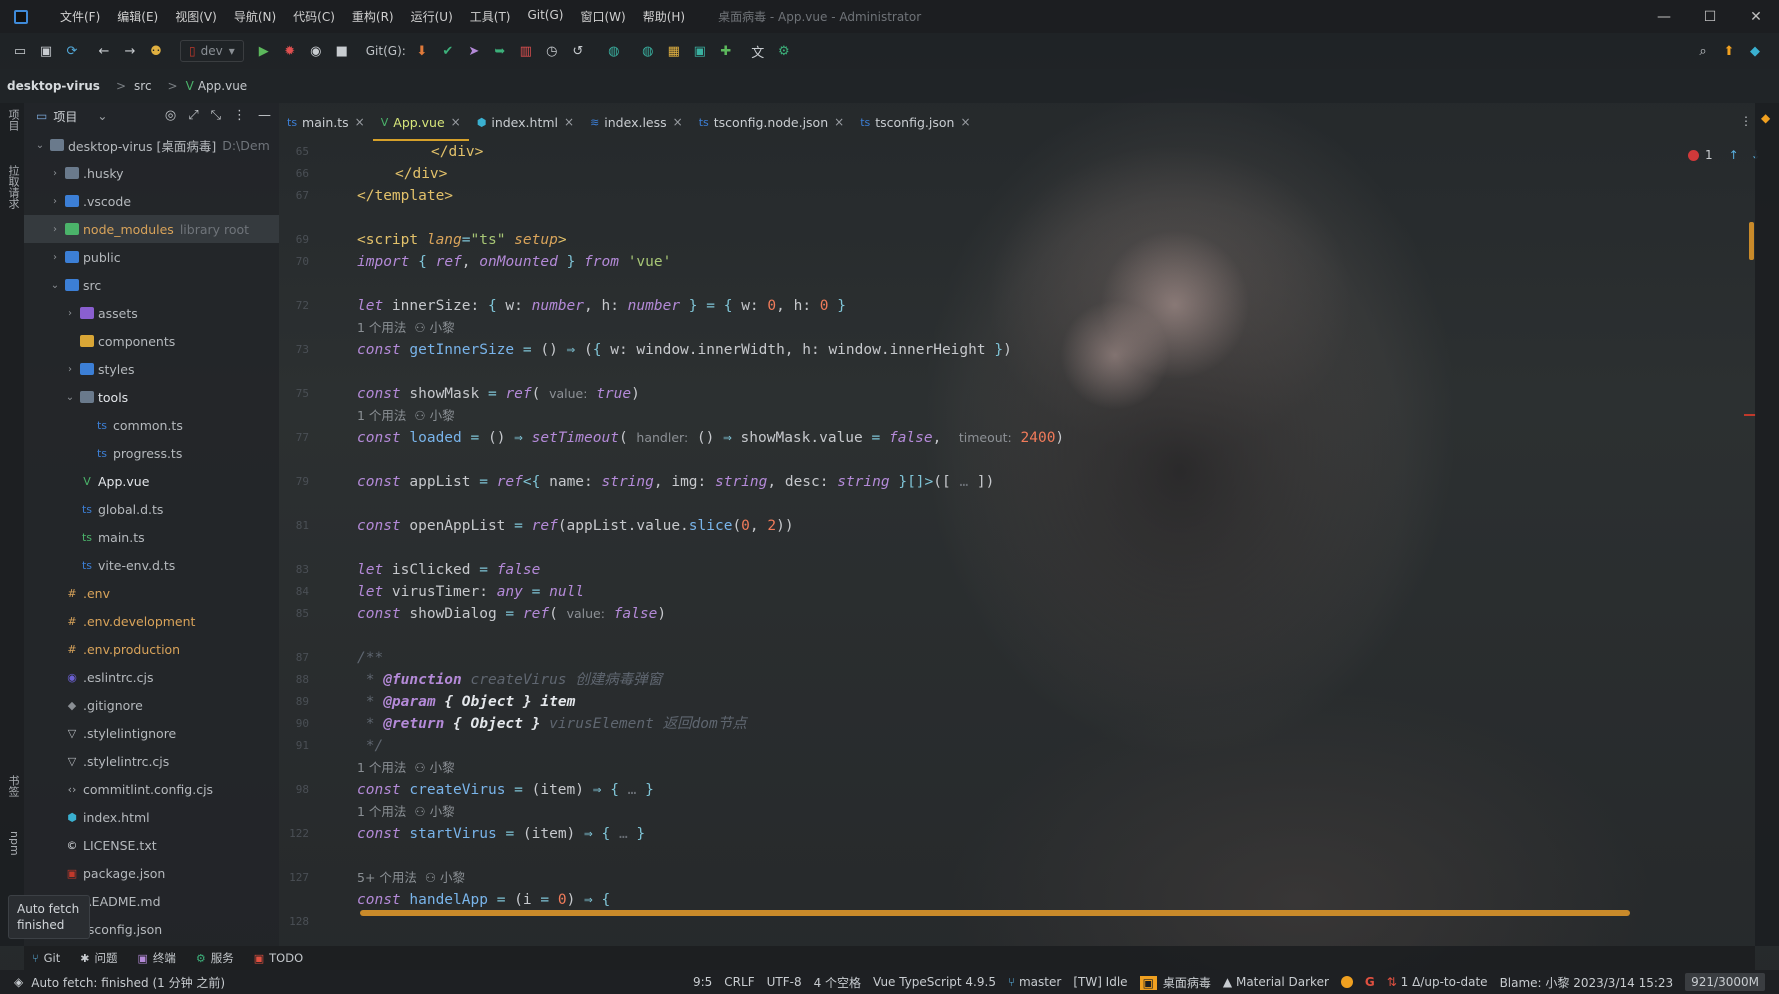 This screenshot has height=994, width=1779. What do you see at coordinates (264, 115) in the screenshot?
I see `hide-panel-icon: —` at bounding box center [264, 115].